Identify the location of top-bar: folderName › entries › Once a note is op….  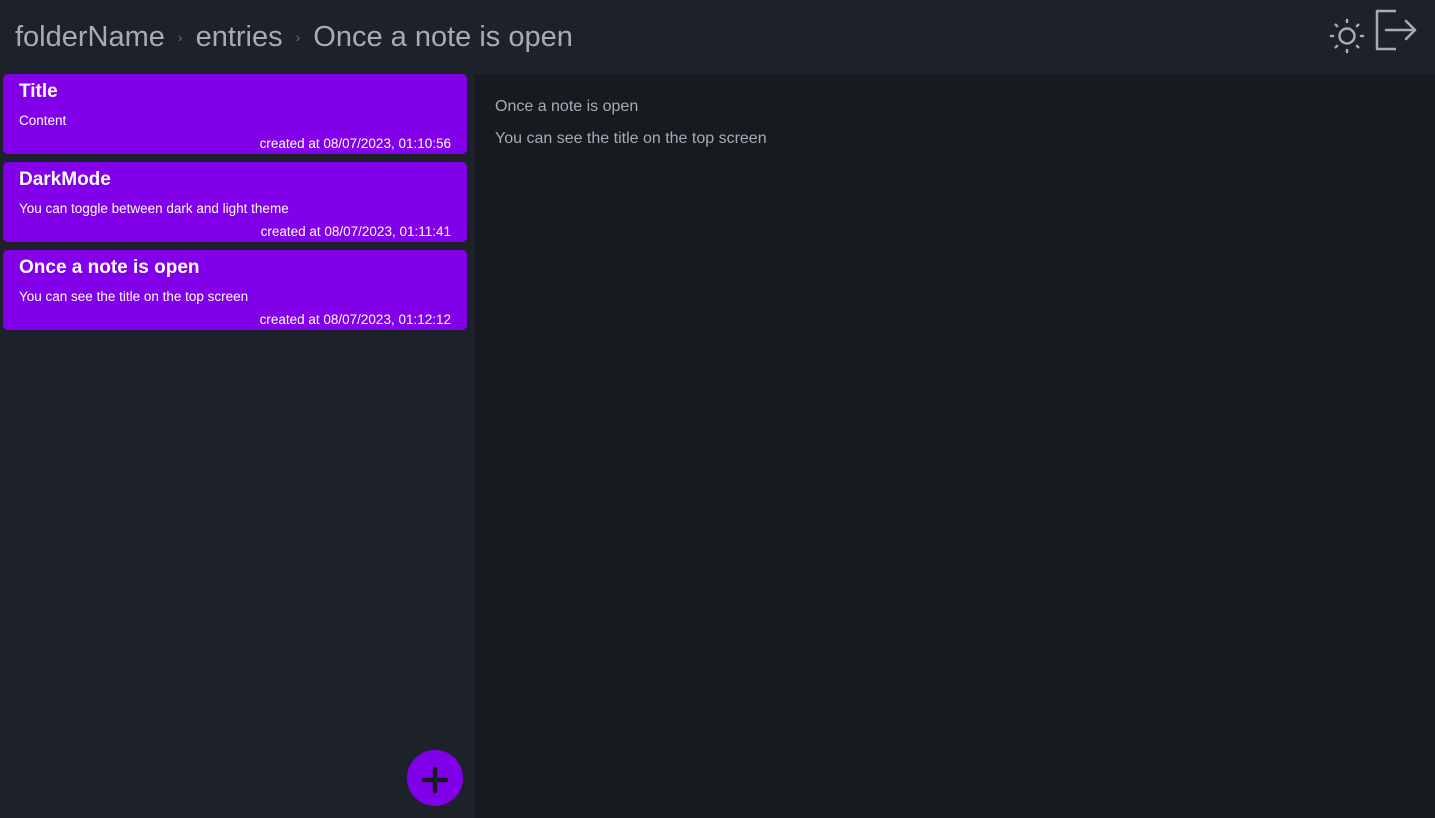
(717, 37).